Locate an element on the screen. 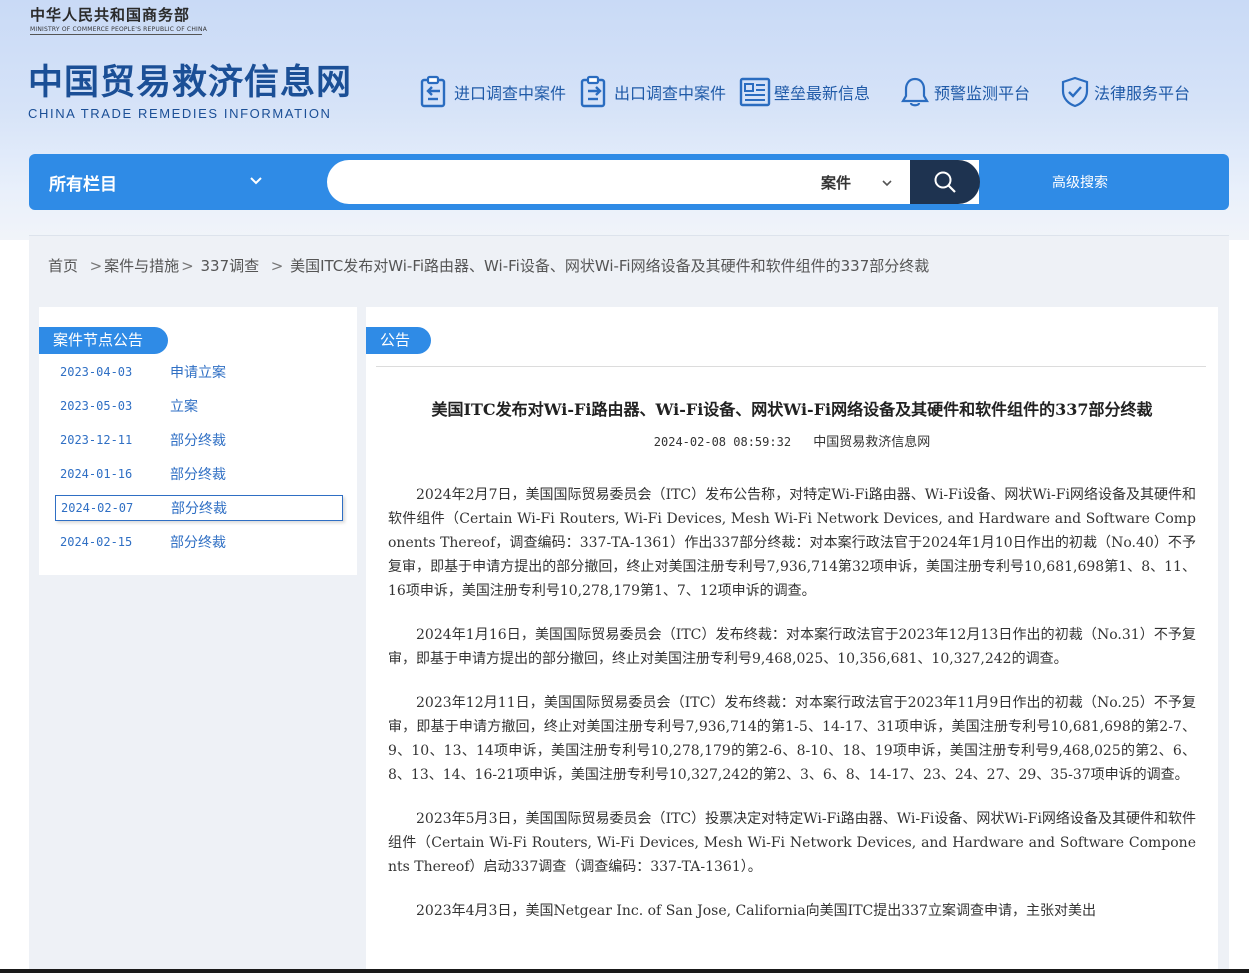  search-icon is located at coordinates (945, 182).